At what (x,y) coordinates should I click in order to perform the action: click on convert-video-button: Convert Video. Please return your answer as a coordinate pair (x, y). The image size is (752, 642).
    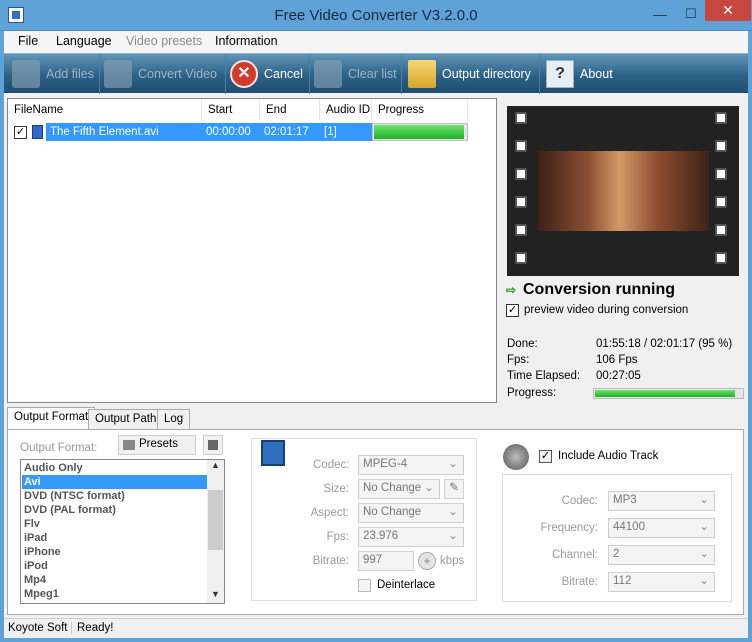
    Looking at the image, I should click on (163, 74).